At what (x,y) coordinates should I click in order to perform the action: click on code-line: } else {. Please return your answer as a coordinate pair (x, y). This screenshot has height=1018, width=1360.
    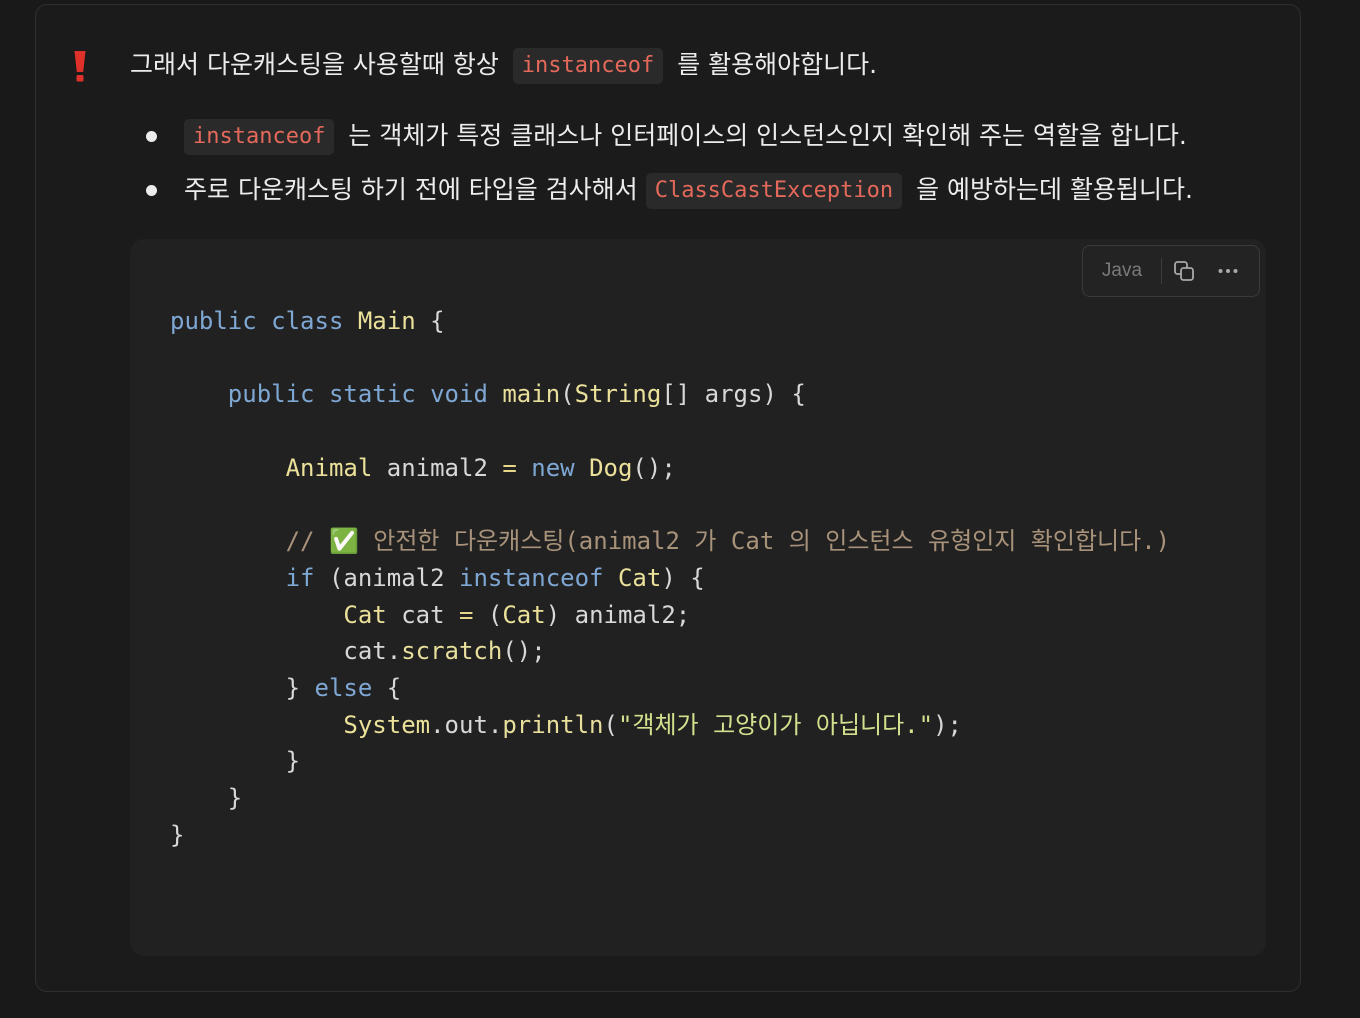
    Looking at the image, I should click on (286, 688).